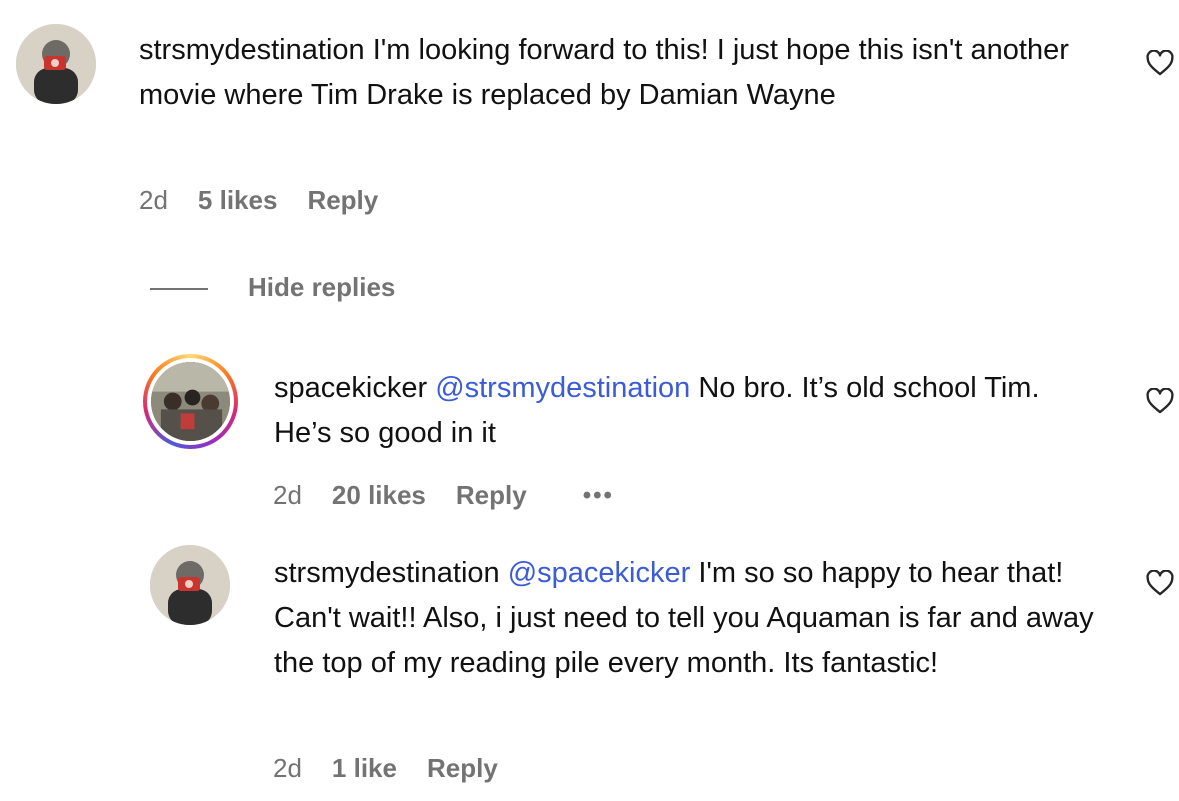 The width and height of the screenshot is (1179, 801). Describe the element at coordinates (350, 388) in the screenshot. I see `comment-username: spacekicker` at that location.